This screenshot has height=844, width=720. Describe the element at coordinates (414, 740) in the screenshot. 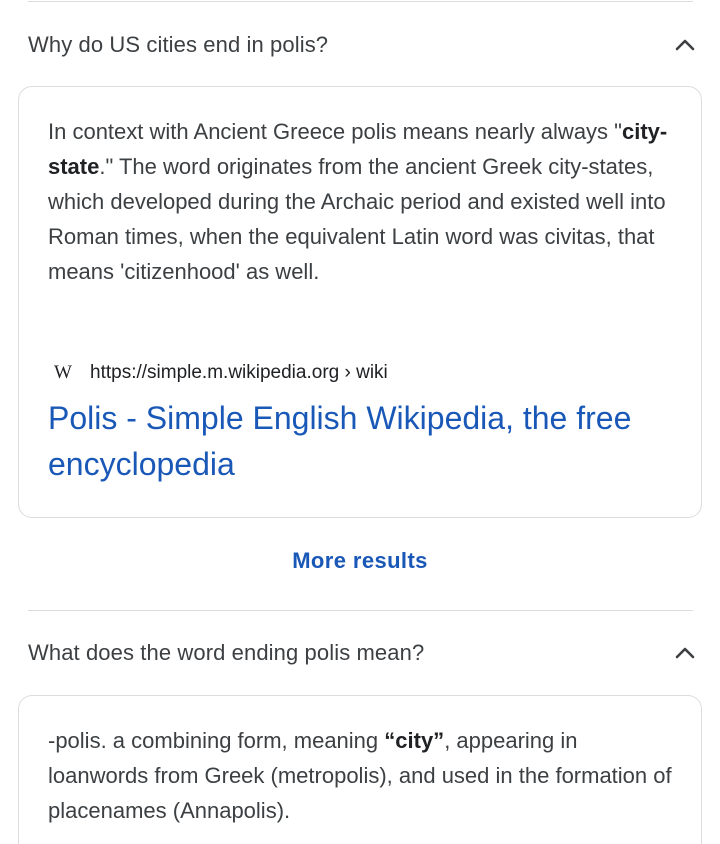

I see `answer-2-bold-term: “city”` at that location.